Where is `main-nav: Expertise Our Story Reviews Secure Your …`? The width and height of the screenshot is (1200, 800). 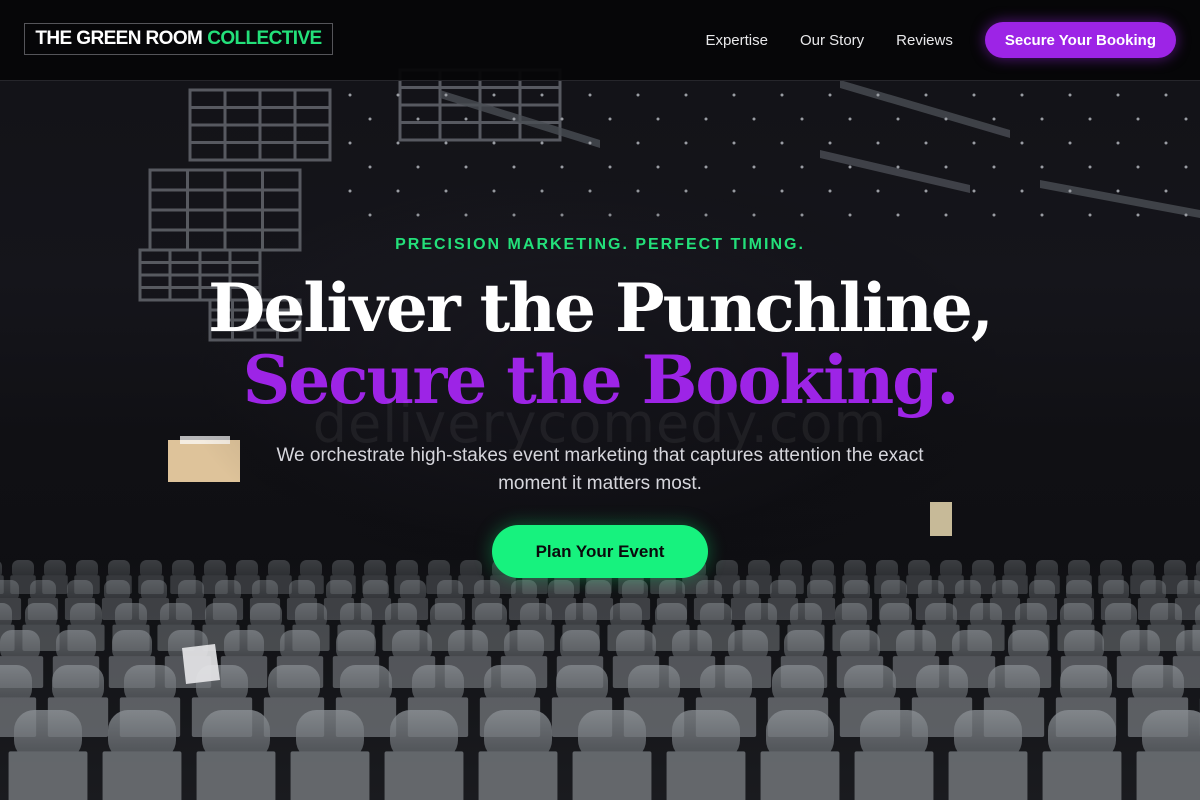
main-nav: Expertise Our Story Reviews Secure Your … is located at coordinates (940, 40).